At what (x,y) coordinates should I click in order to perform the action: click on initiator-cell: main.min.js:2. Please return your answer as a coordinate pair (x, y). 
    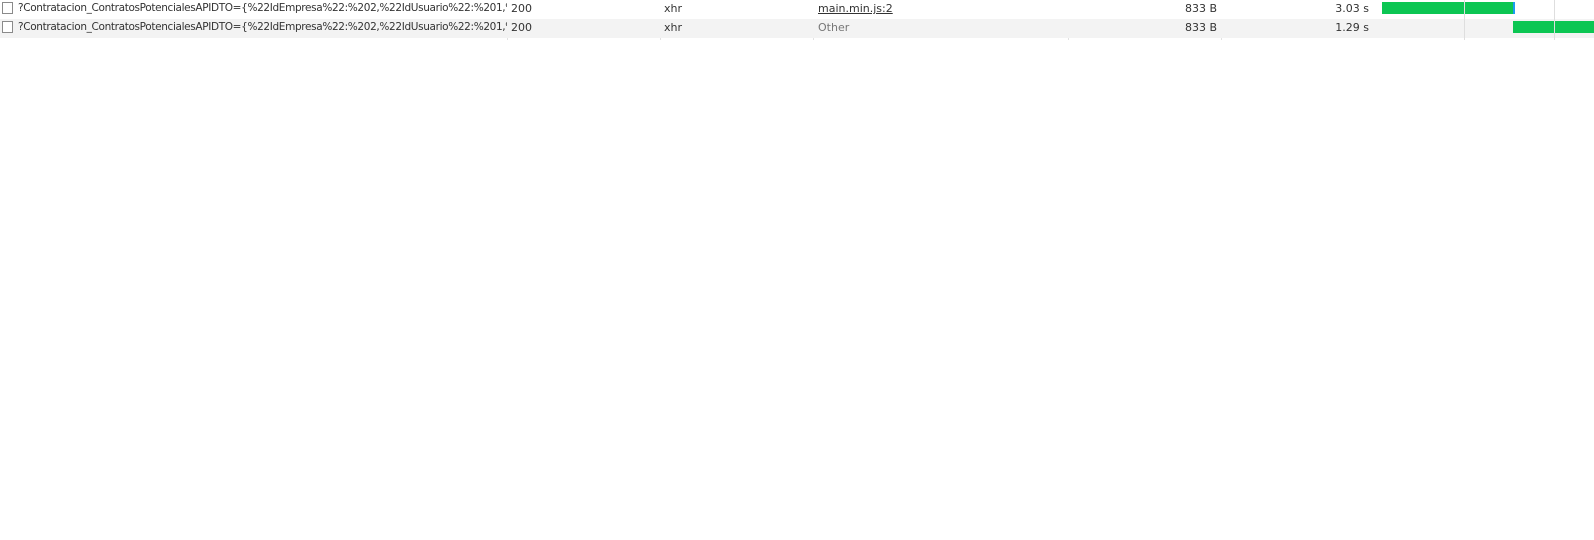
    Looking at the image, I should click on (940, 9).